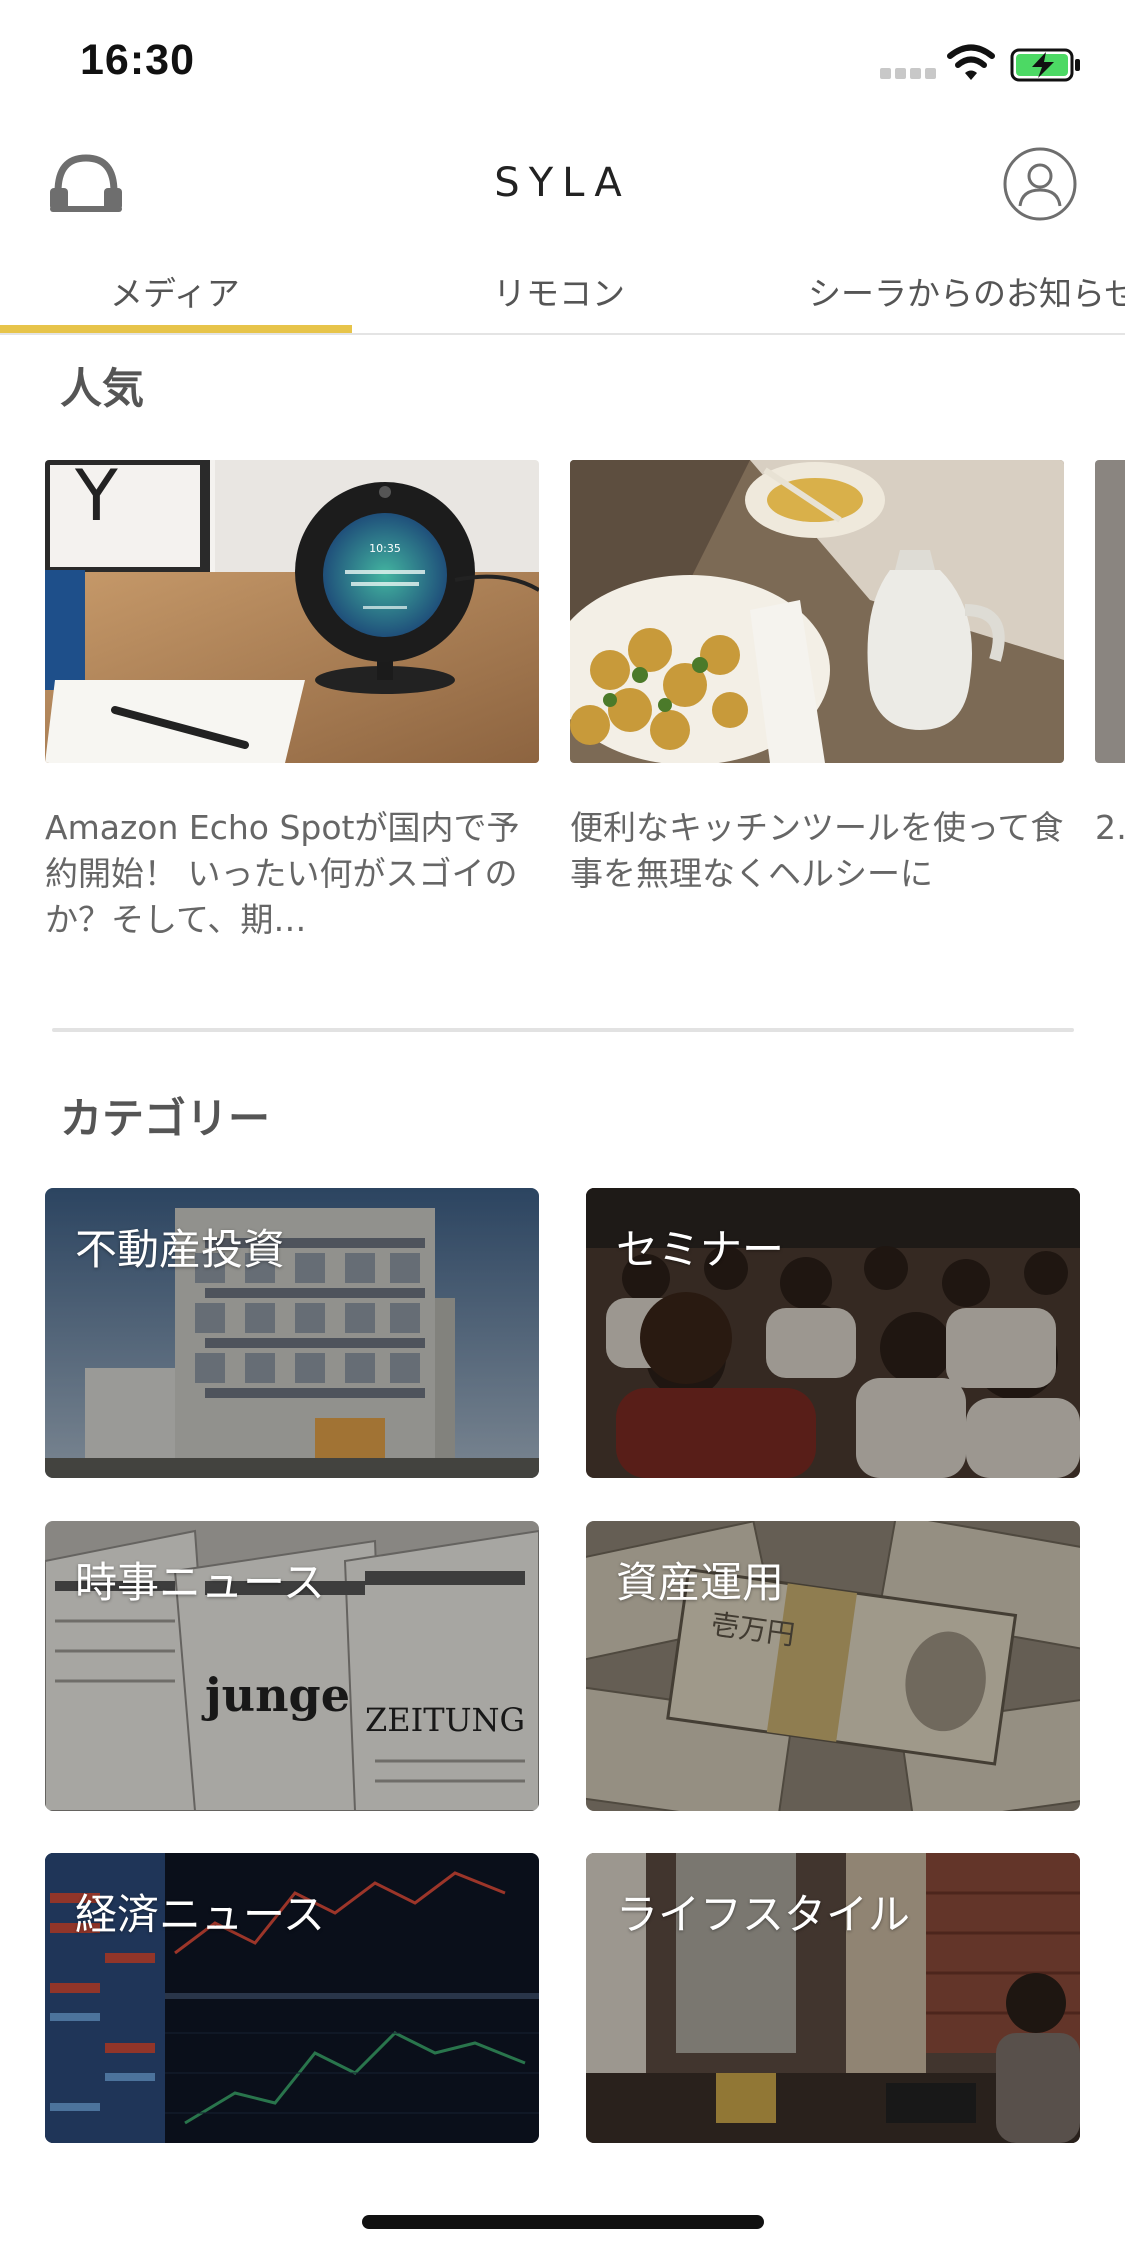 The image size is (1125, 2250). What do you see at coordinates (96, 498) in the screenshot?
I see `svg-text: Y` at bounding box center [96, 498].